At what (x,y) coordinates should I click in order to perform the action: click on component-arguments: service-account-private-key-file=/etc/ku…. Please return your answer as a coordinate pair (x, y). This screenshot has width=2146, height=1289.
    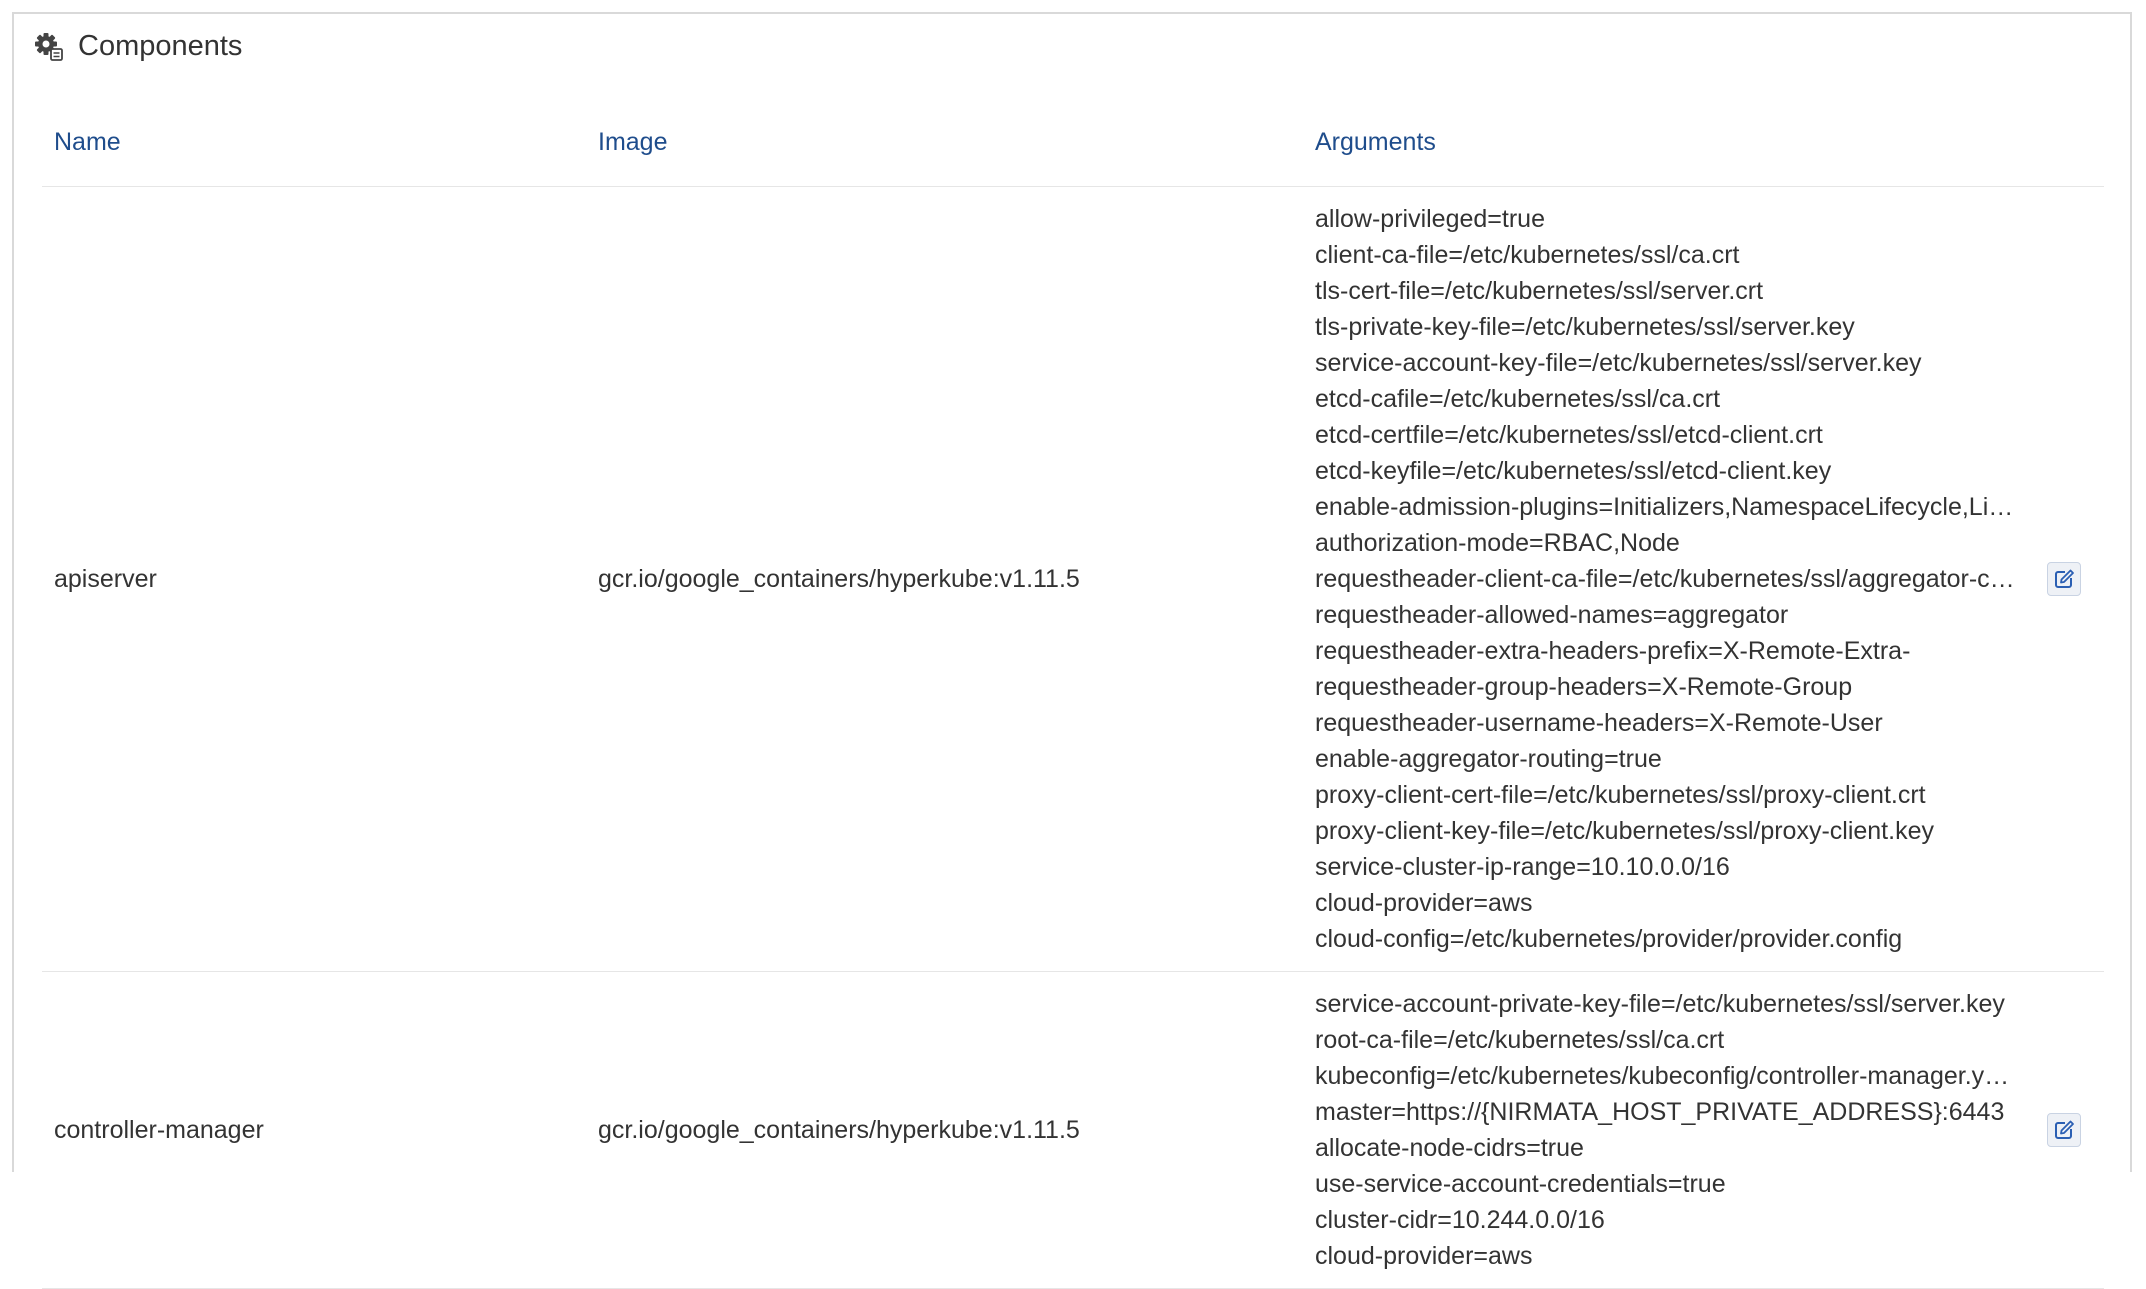
    Looking at the image, I should click on (1668, 1130).